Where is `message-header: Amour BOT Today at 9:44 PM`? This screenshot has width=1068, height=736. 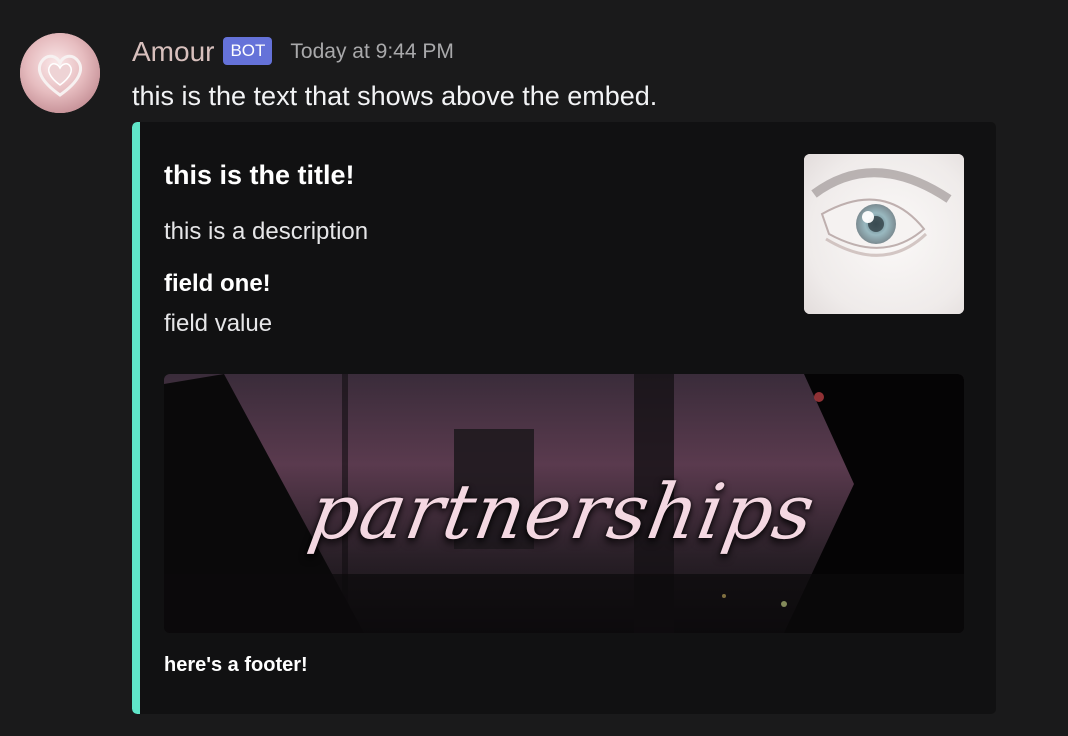
message-header: Amour BOT Today at 9:44 PM is located at coordinates (293, 52).